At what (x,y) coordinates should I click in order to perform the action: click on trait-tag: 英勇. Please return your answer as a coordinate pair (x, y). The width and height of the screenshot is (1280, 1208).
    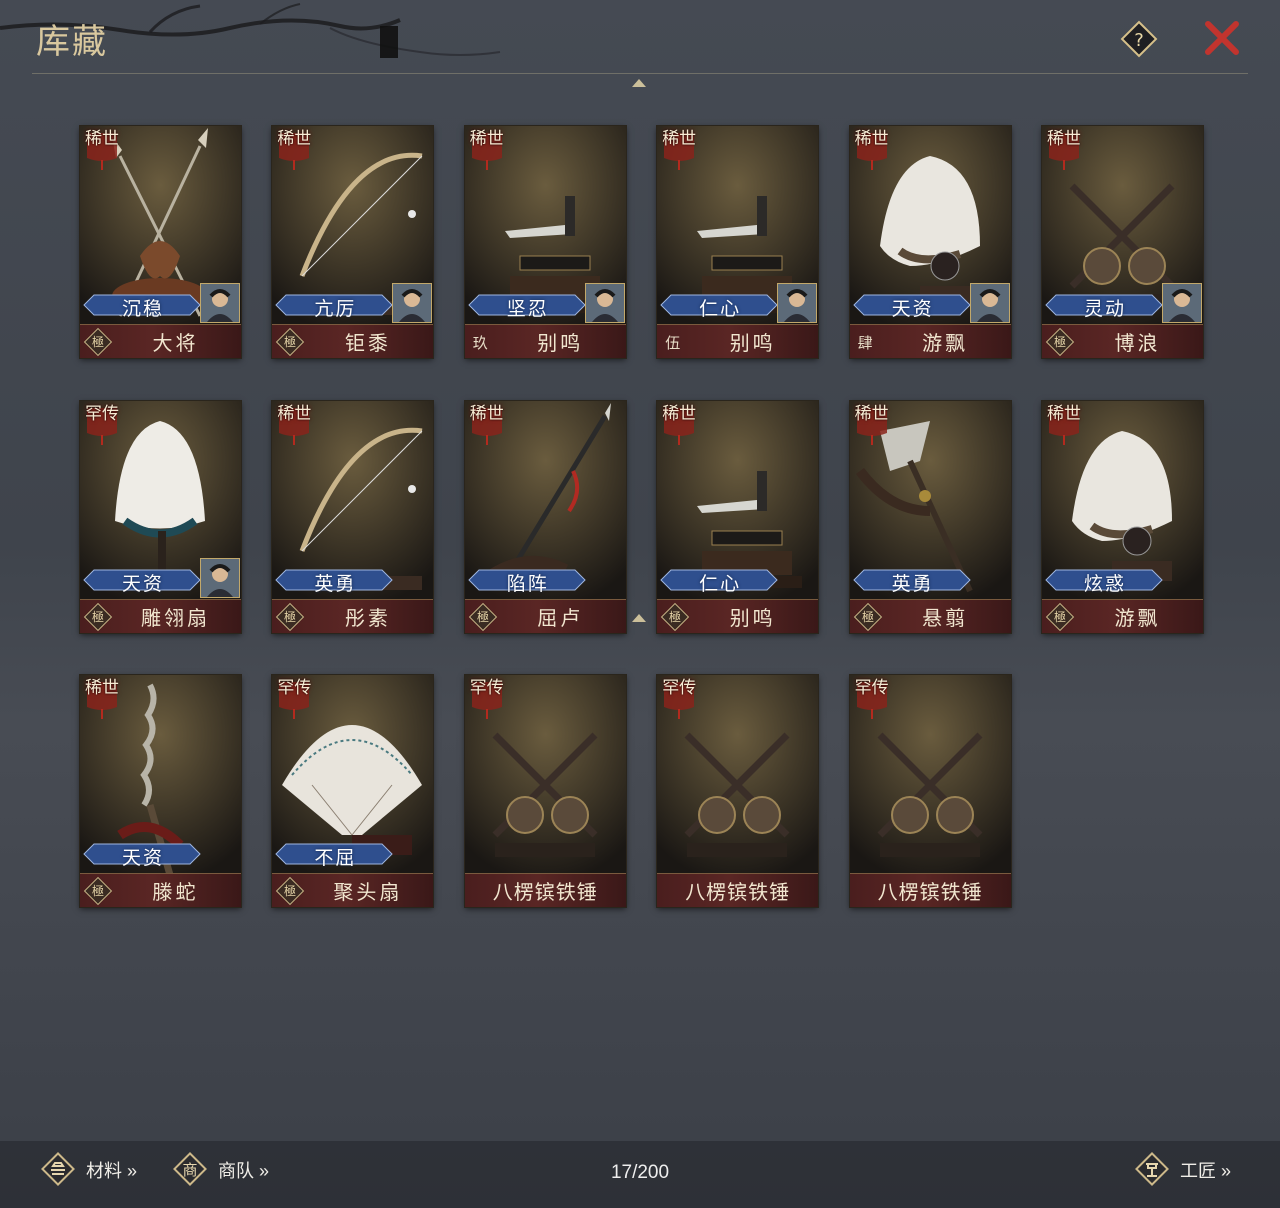
    Looking at the image, I should click on (334, 581).